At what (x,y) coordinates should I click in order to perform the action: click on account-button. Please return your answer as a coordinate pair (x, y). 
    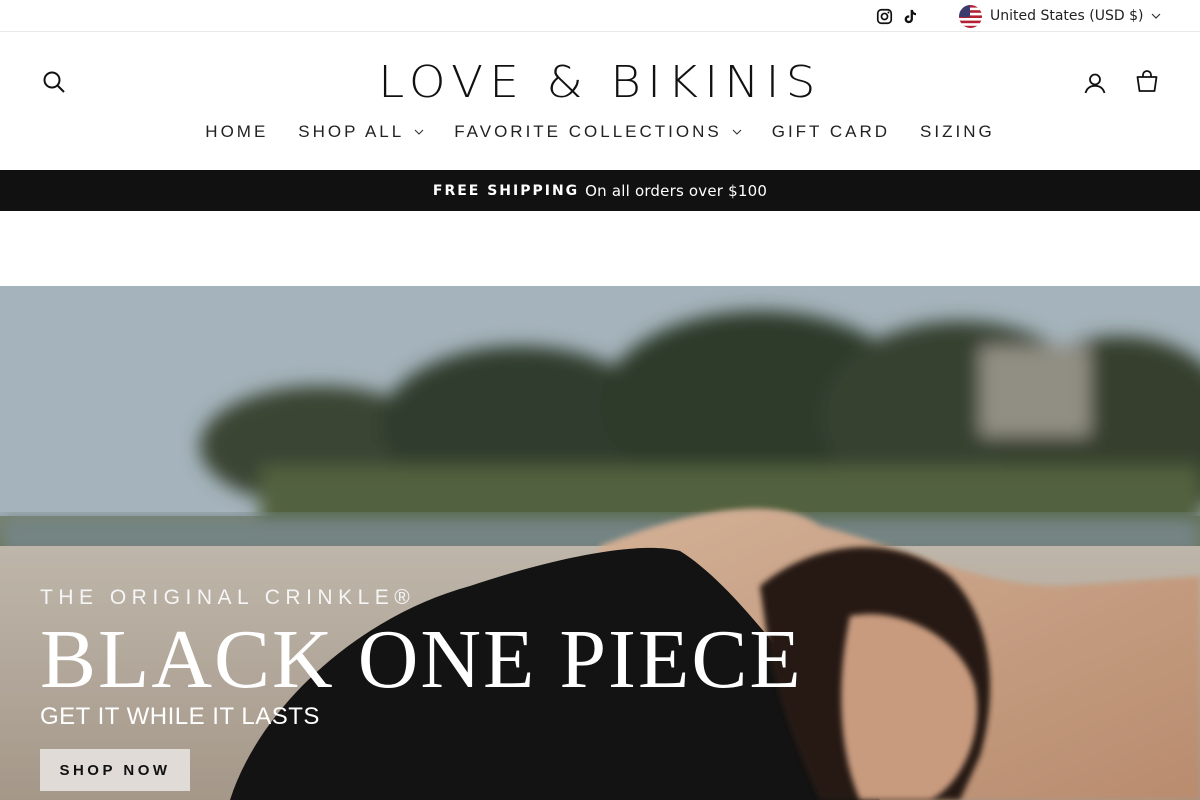
    Looking at the image, I should click on (1095, 83).